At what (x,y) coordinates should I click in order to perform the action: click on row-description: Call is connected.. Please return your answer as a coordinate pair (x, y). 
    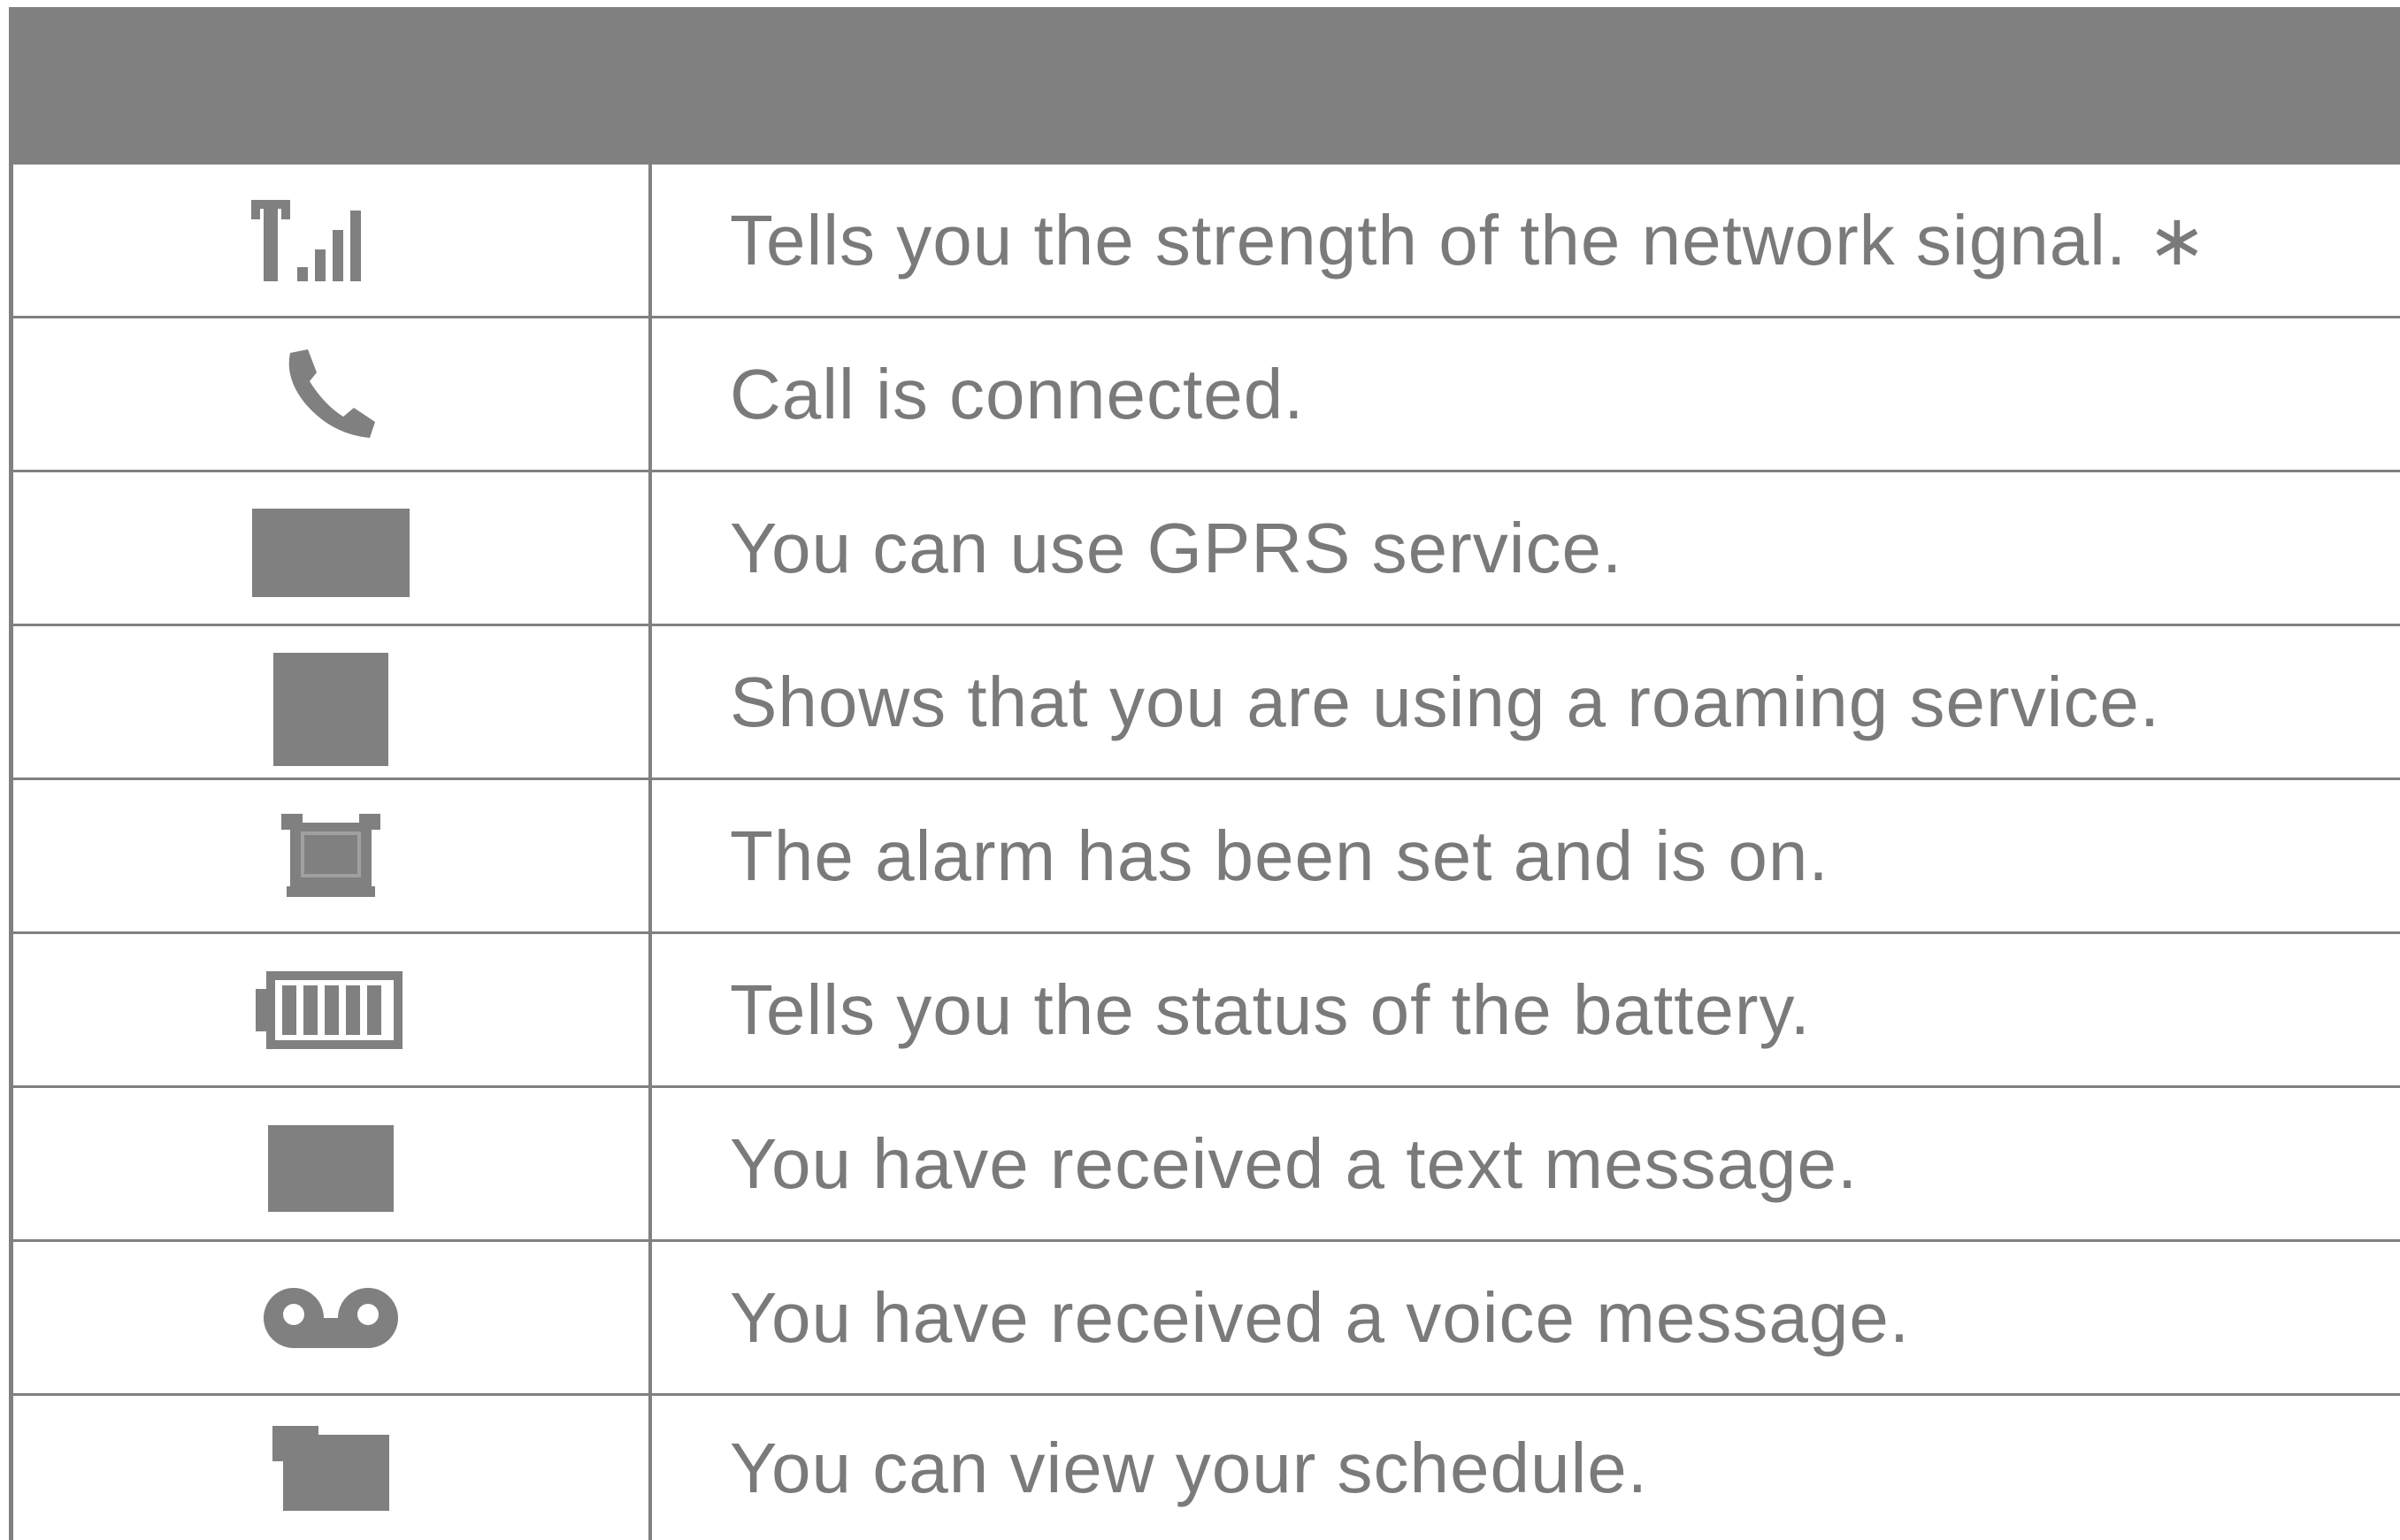
    Looking at the image, I should click on (1017, 393).